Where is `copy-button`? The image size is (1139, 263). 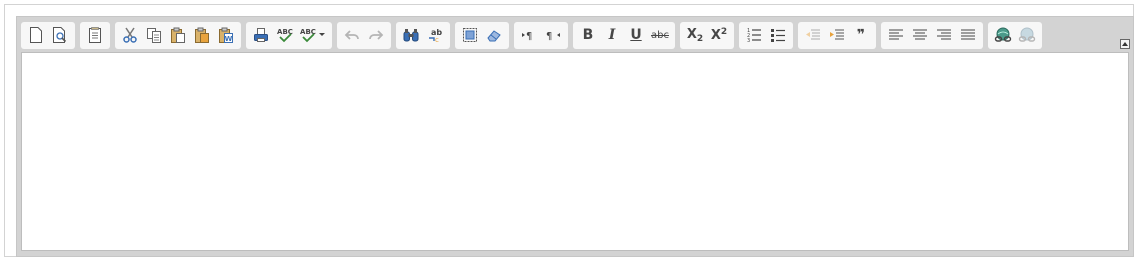 copy-button is located at coordinates (154, 35).